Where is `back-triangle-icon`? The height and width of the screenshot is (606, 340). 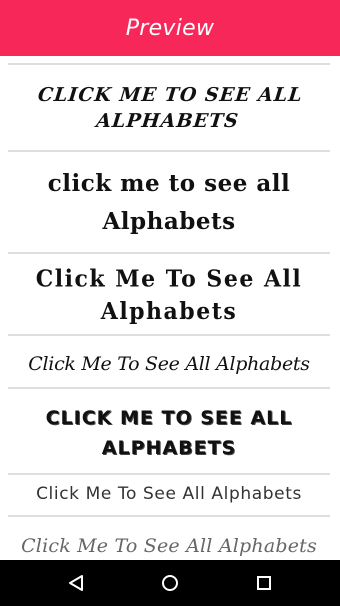
back-triangle-icon is located at coordinates (76, 583).